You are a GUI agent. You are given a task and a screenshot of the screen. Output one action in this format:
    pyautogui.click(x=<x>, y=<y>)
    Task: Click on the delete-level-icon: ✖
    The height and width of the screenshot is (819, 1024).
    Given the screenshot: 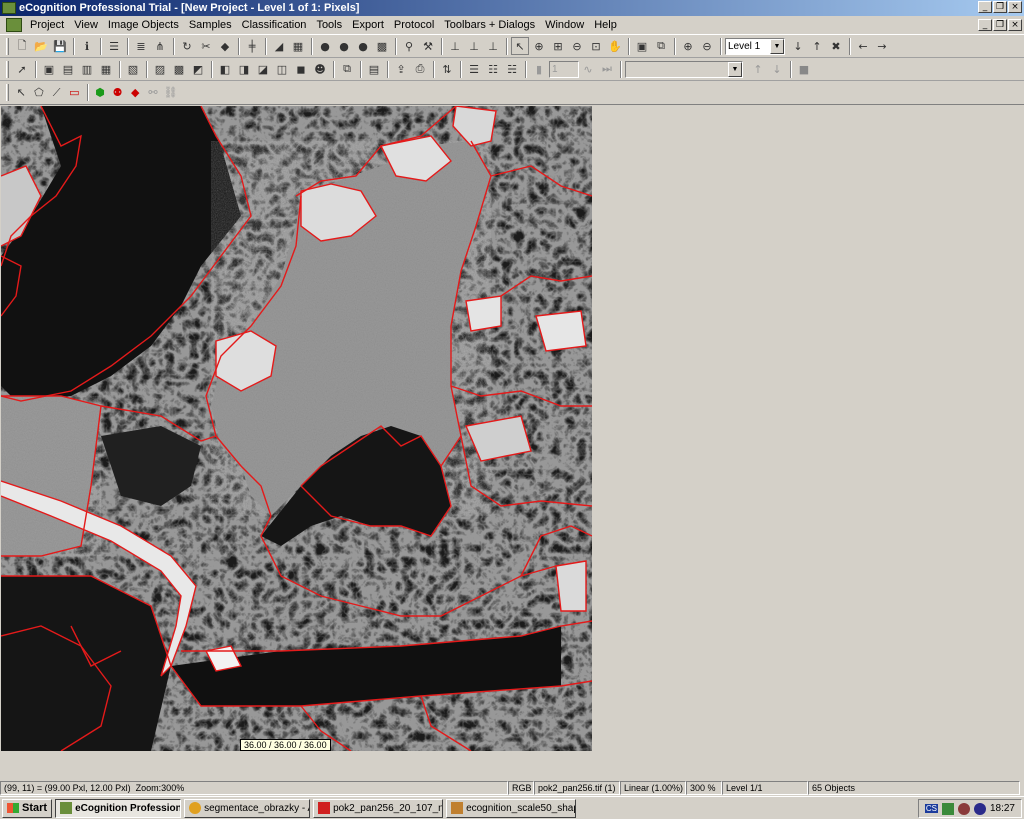 What is the action you would take?
    pyautogui.click(x=836, y=46)
    